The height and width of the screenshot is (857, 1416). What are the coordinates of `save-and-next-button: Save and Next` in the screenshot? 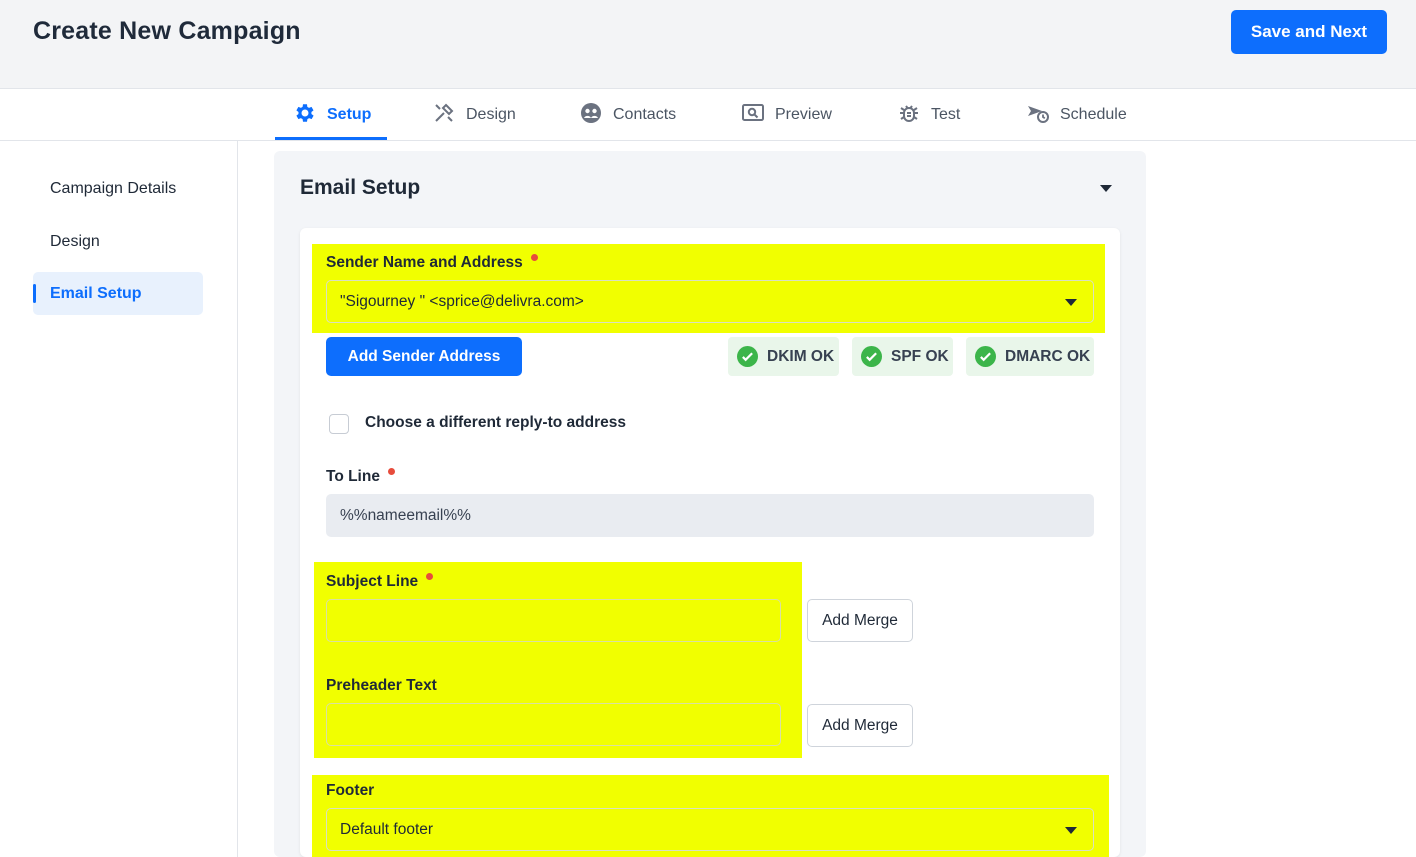 It's located at (1309, 32).